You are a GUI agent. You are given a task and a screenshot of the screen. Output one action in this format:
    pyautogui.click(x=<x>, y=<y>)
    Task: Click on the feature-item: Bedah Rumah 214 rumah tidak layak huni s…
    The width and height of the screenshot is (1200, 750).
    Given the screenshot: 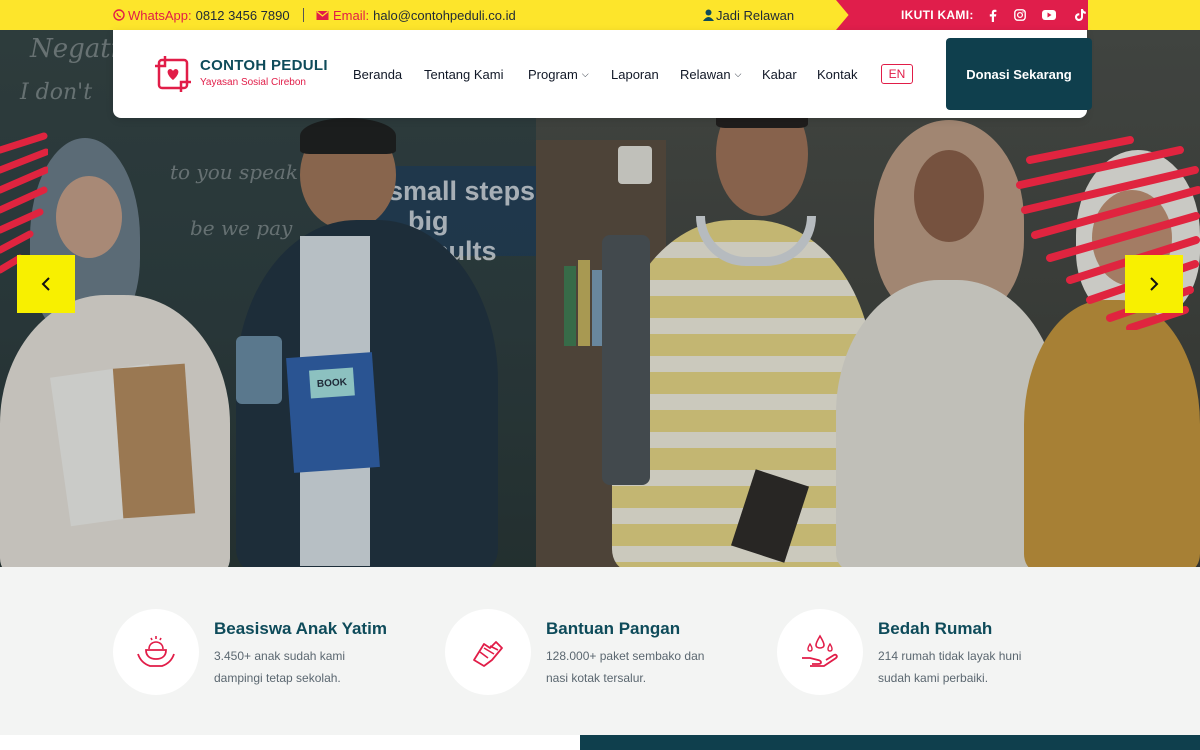 What is the action you would take?
    pyautogui.click(x=937, y=652)
    